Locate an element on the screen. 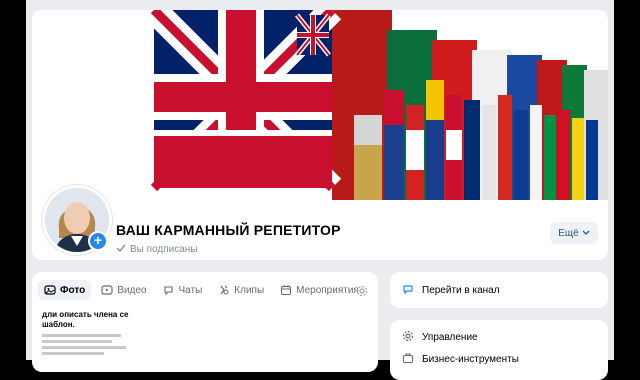 This screenshot has width=640, height=380. photo-thumbnail: дли описать члена се шаблон. is located at coordinates (86, 341).